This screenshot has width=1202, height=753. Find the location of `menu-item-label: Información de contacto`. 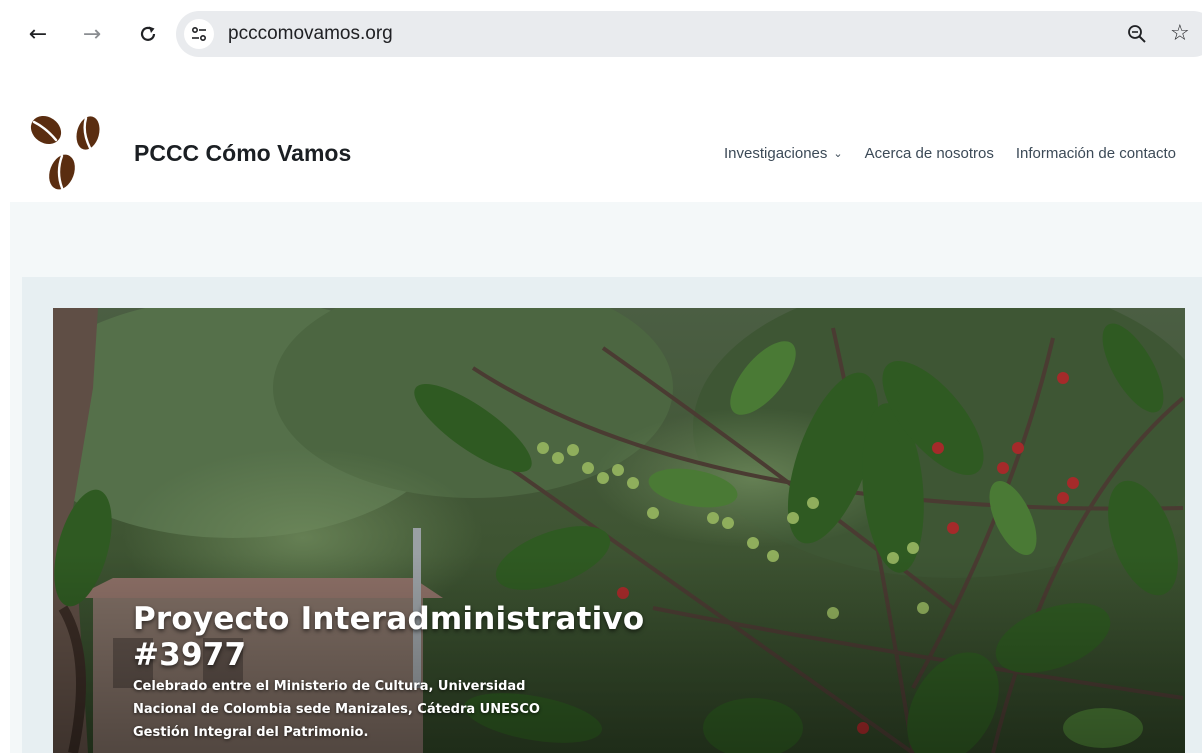

menu-item-label: Información de contacto is located at coordinates (1095, 153).